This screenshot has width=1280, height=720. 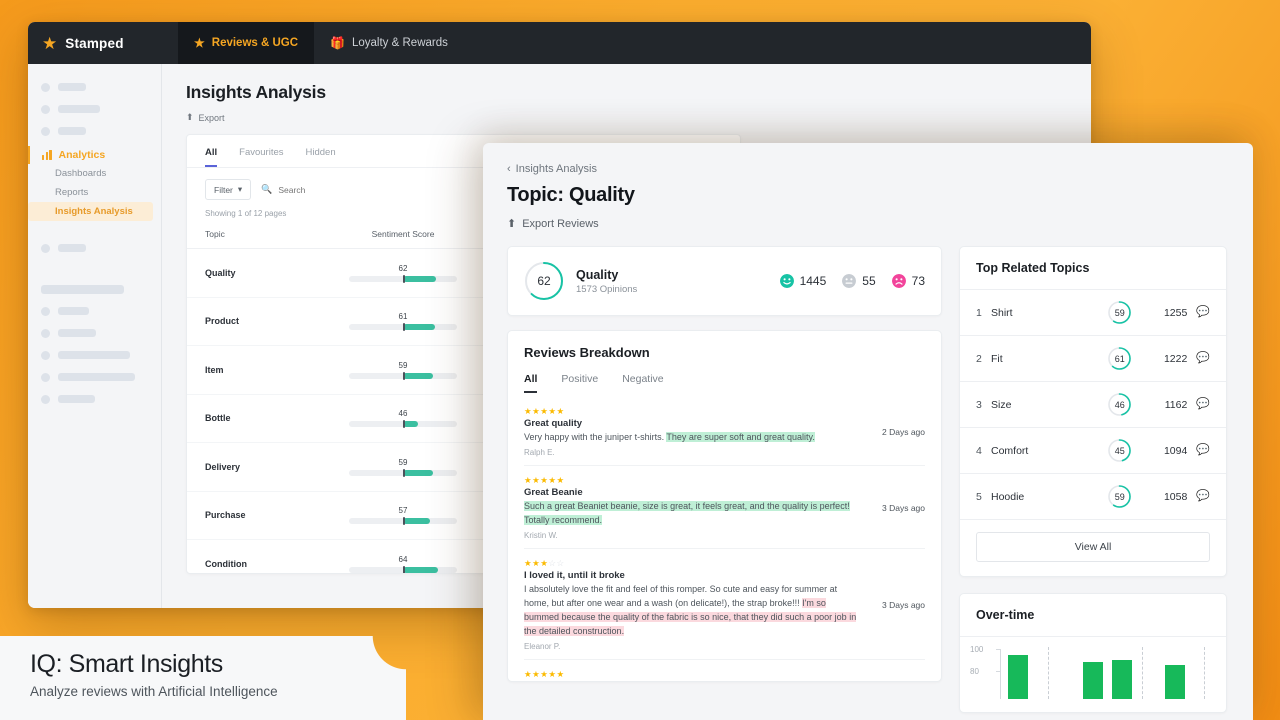 I want to click on tab-loyalty-rewards: 🎁 Loyalty & Rewards, so click(x=389, y=43).